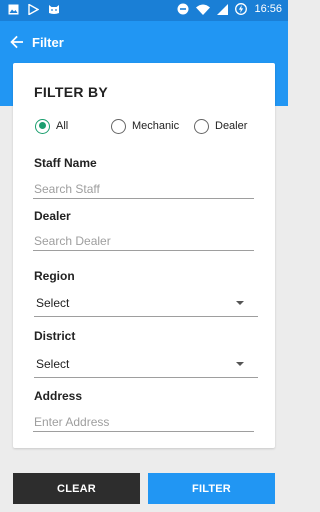  What do you see at coordinates (143, 241) in the screenshot?
I see `dealer-search-input` at bounding box center [143, 241].